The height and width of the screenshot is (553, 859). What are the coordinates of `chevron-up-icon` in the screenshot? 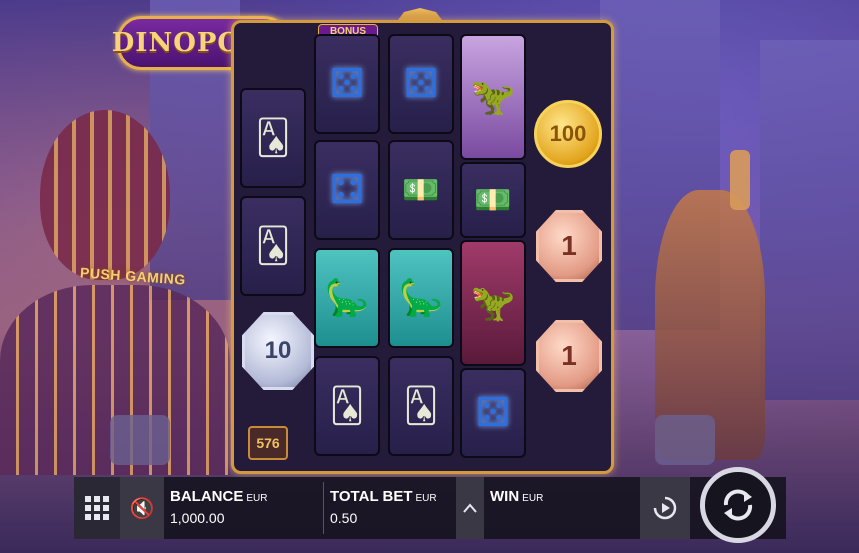 It's located at (470, 508).